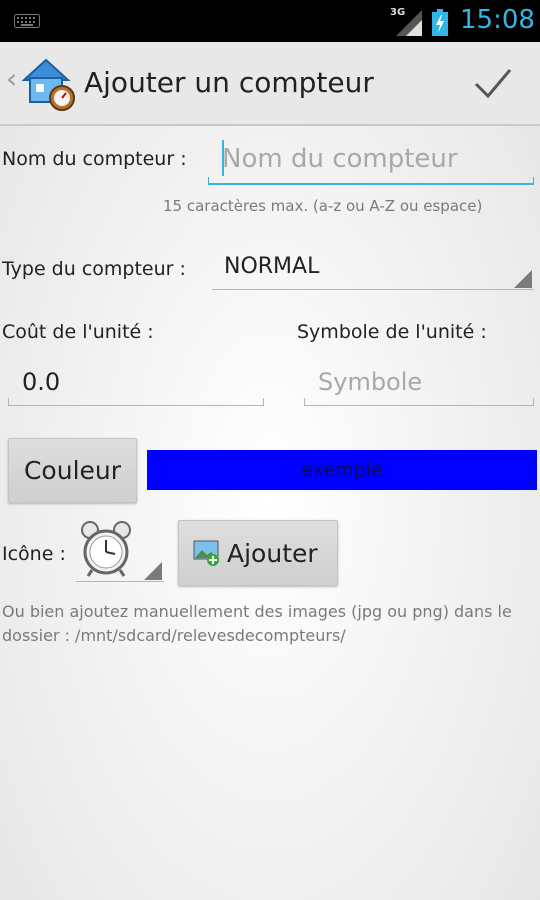 The image size is (540, 900). What do you see at coordinates (94, 269) in the screenshot?
I see `type-label: Type du compteur :` at bounding box center [94, 269].